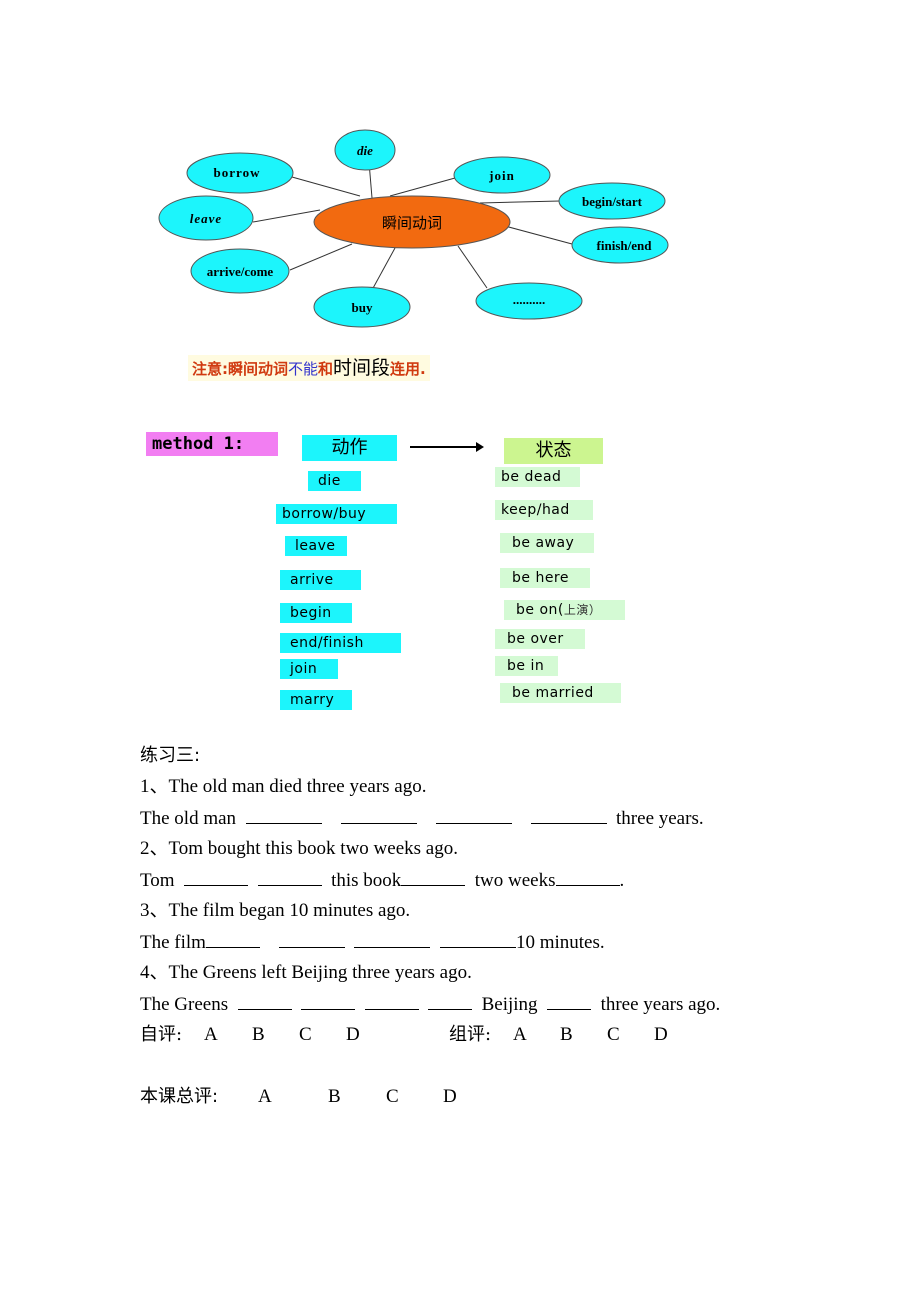  What do you see at coordinates (366, 880) in the screenshot?
I see `answer-text: this book` at bounding box center [366, 880].